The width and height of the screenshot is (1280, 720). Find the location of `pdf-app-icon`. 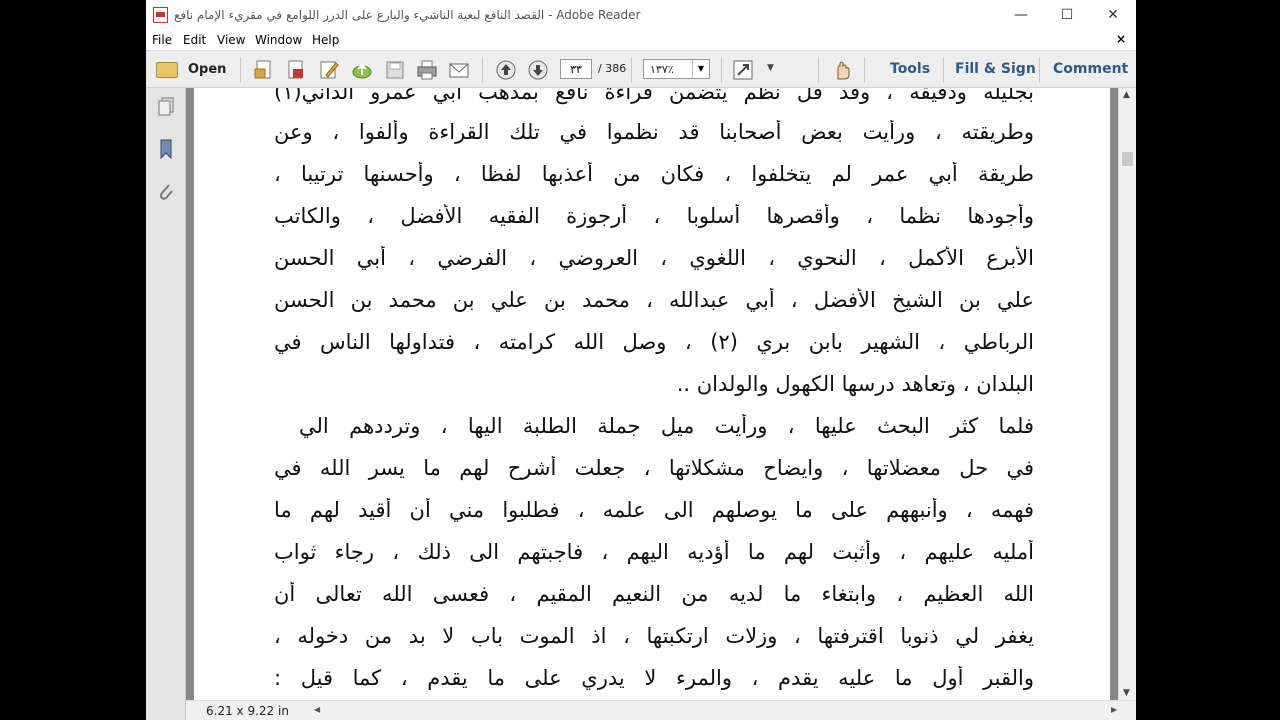

pdf-app-icon is located at coordinates (160, 15).